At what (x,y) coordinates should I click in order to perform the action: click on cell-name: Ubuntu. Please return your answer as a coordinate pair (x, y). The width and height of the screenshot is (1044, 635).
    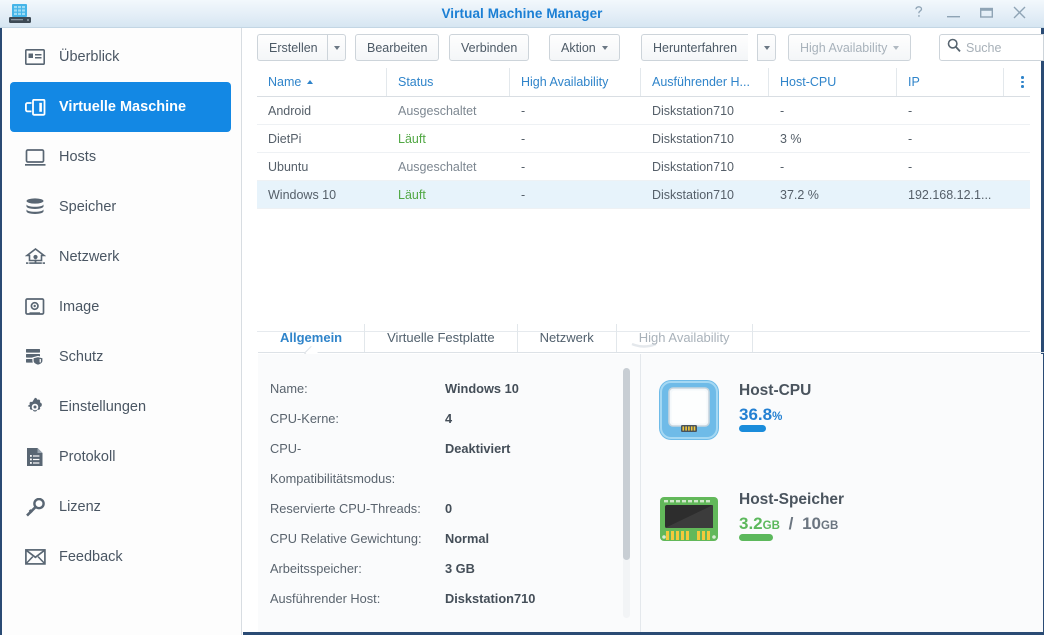
    Looking at the image, I should click on (288, 166).